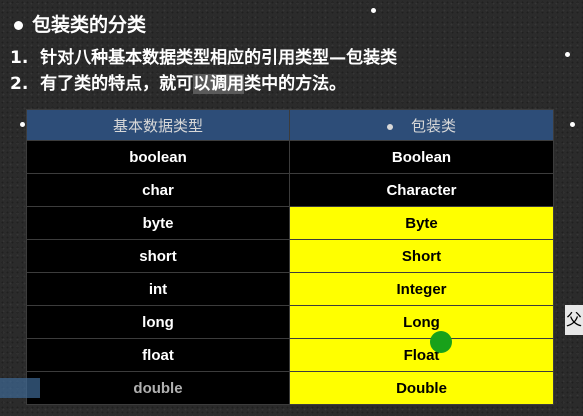 This screenshot has height=416, width=583. What do you see at coordinates (441, 342) in the screenshot?
I see `pointer-cursor-icon` at bounding box center [441, 342].